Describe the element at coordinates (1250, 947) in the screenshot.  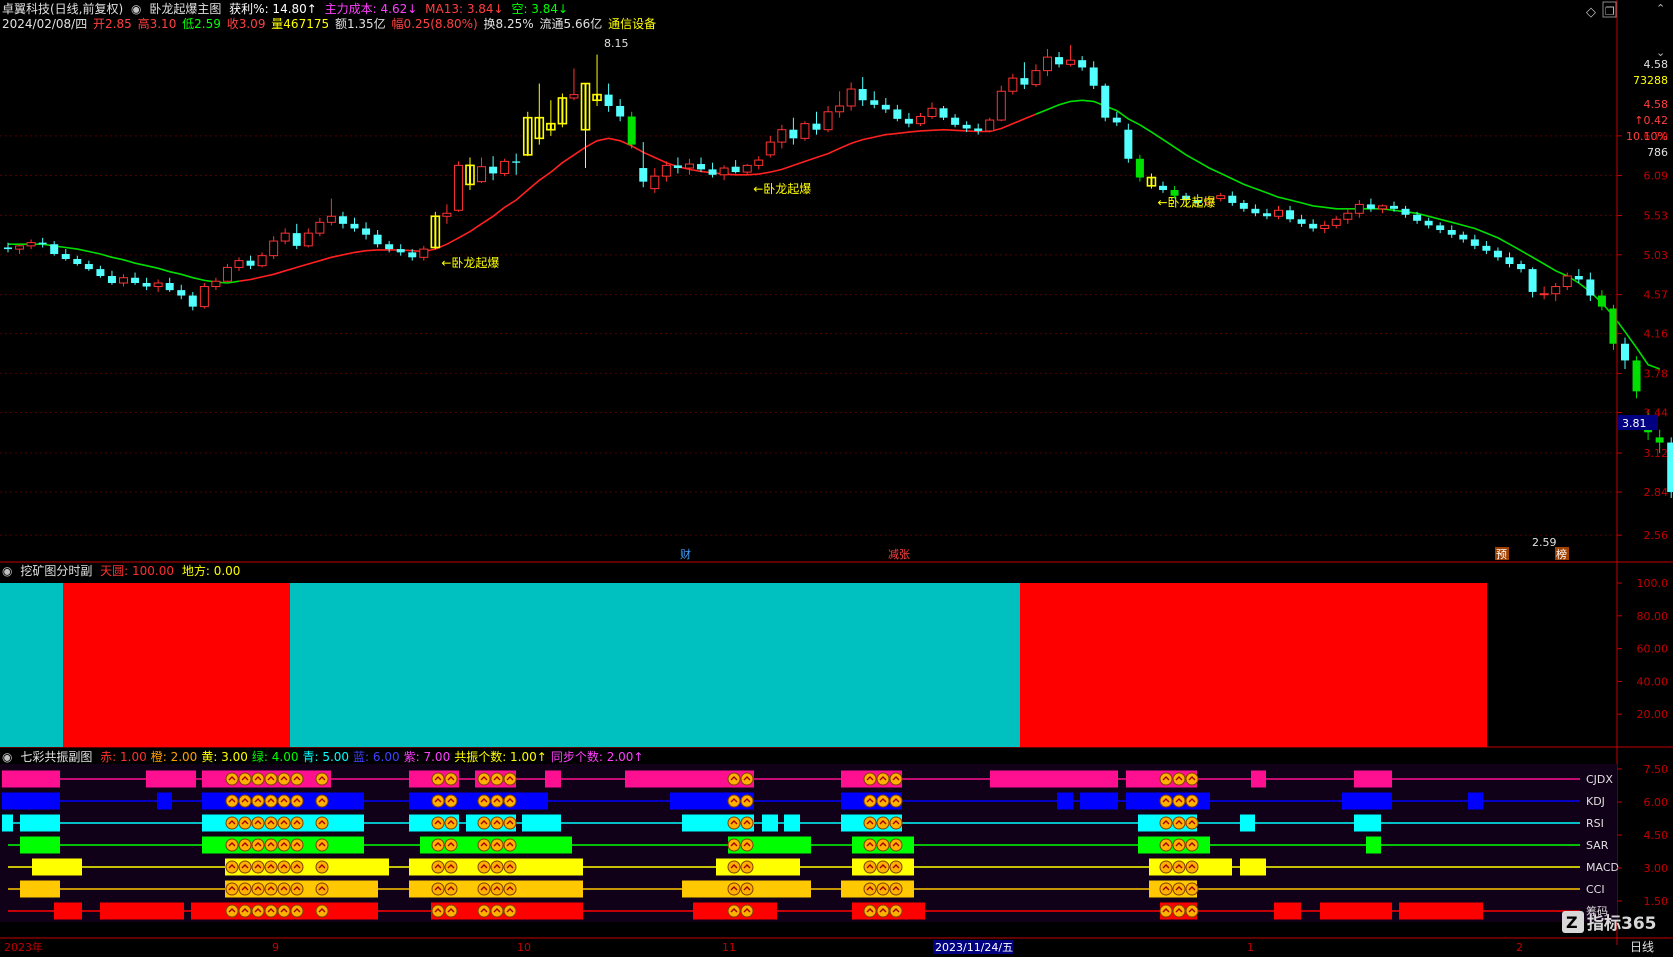
I see `time-axis-label: 1` at that location.